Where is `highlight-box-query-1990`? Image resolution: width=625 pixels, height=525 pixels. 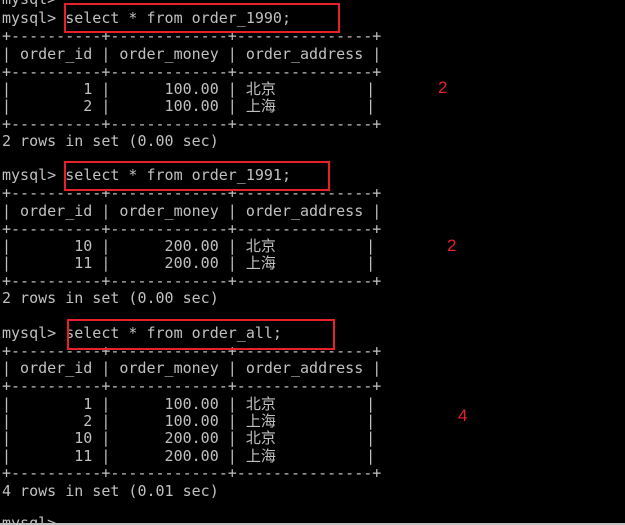 highlight-box-query-1990 is located at coordinates (202, 18).